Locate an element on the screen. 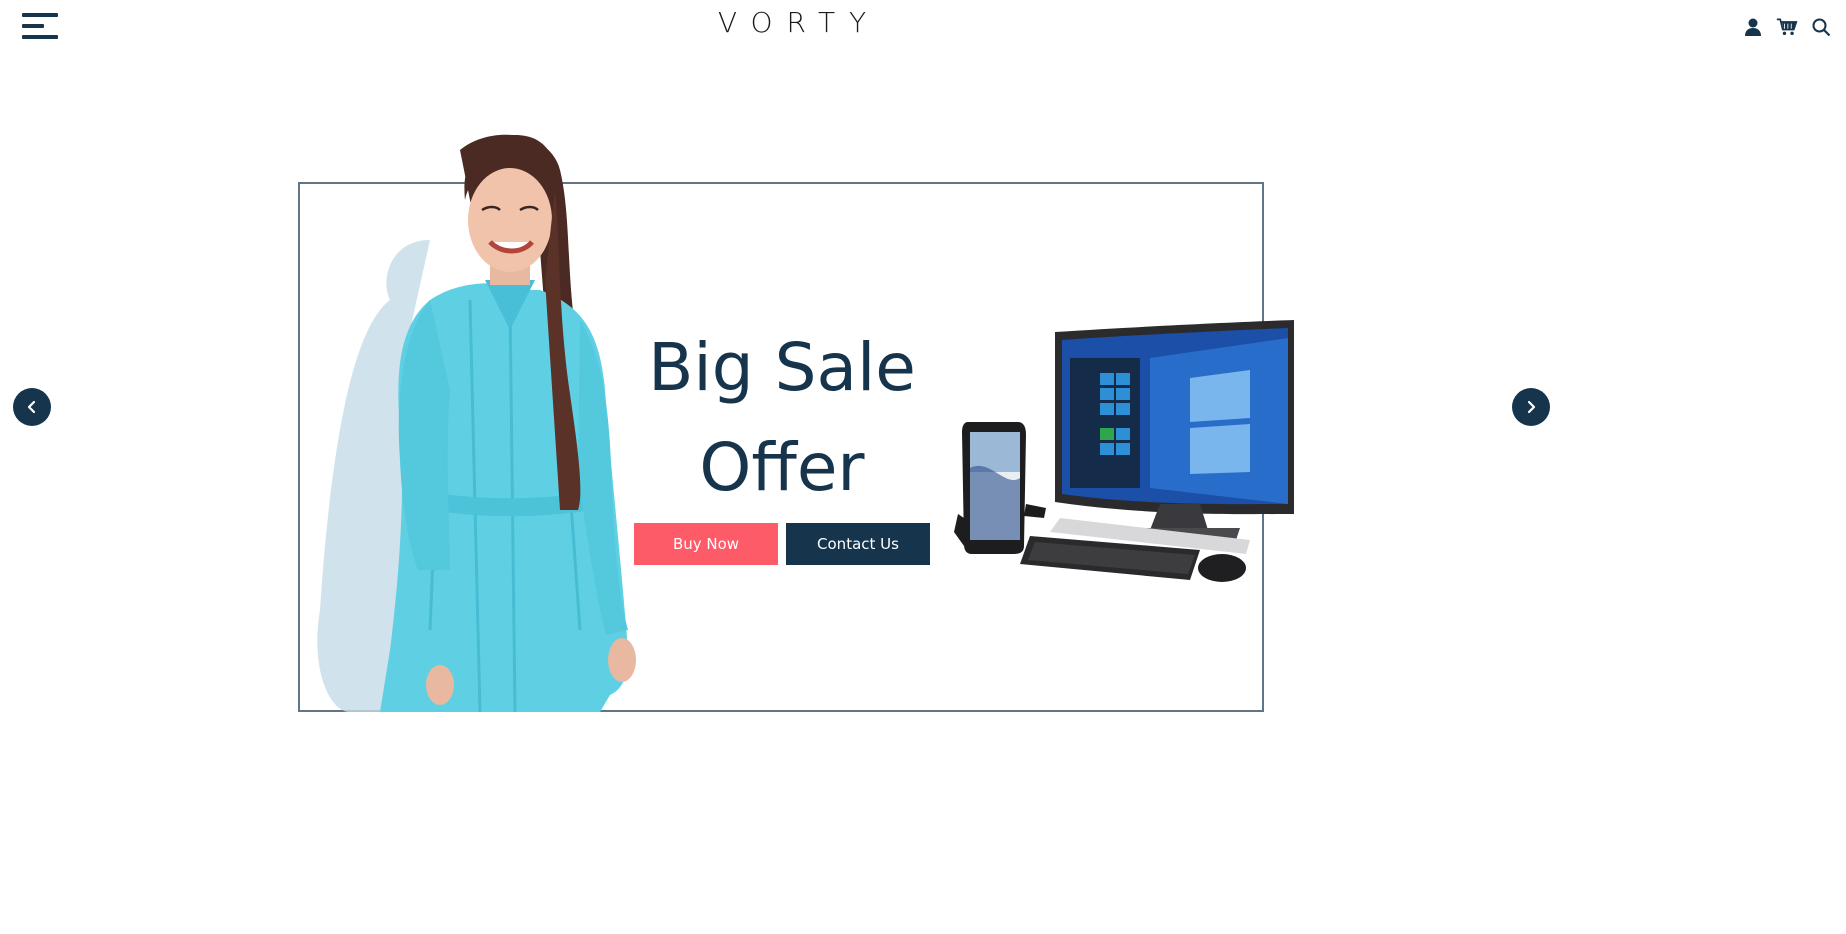  user-icon is located at coordinates (1753, 27).